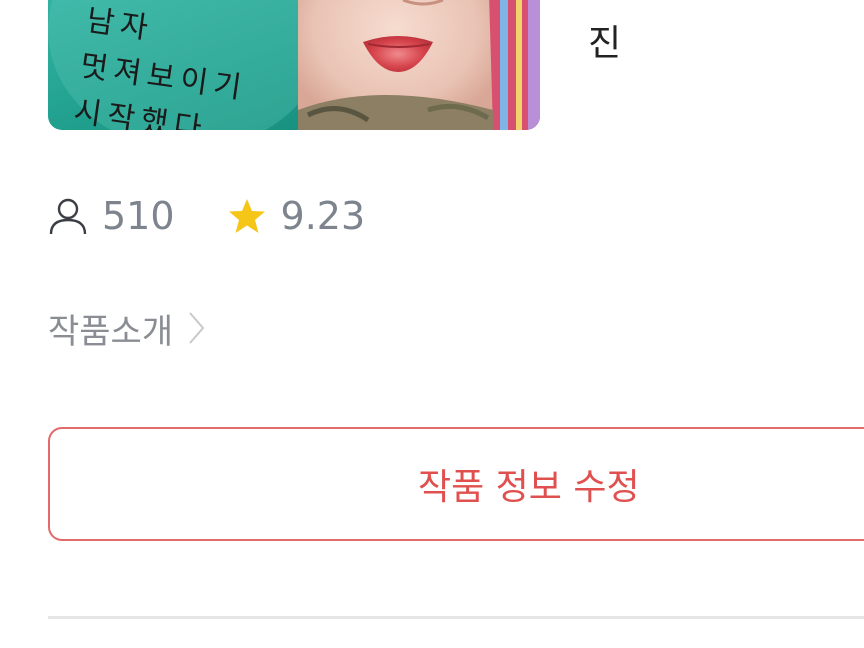  I want to click on person-icon, so click(68, 216).